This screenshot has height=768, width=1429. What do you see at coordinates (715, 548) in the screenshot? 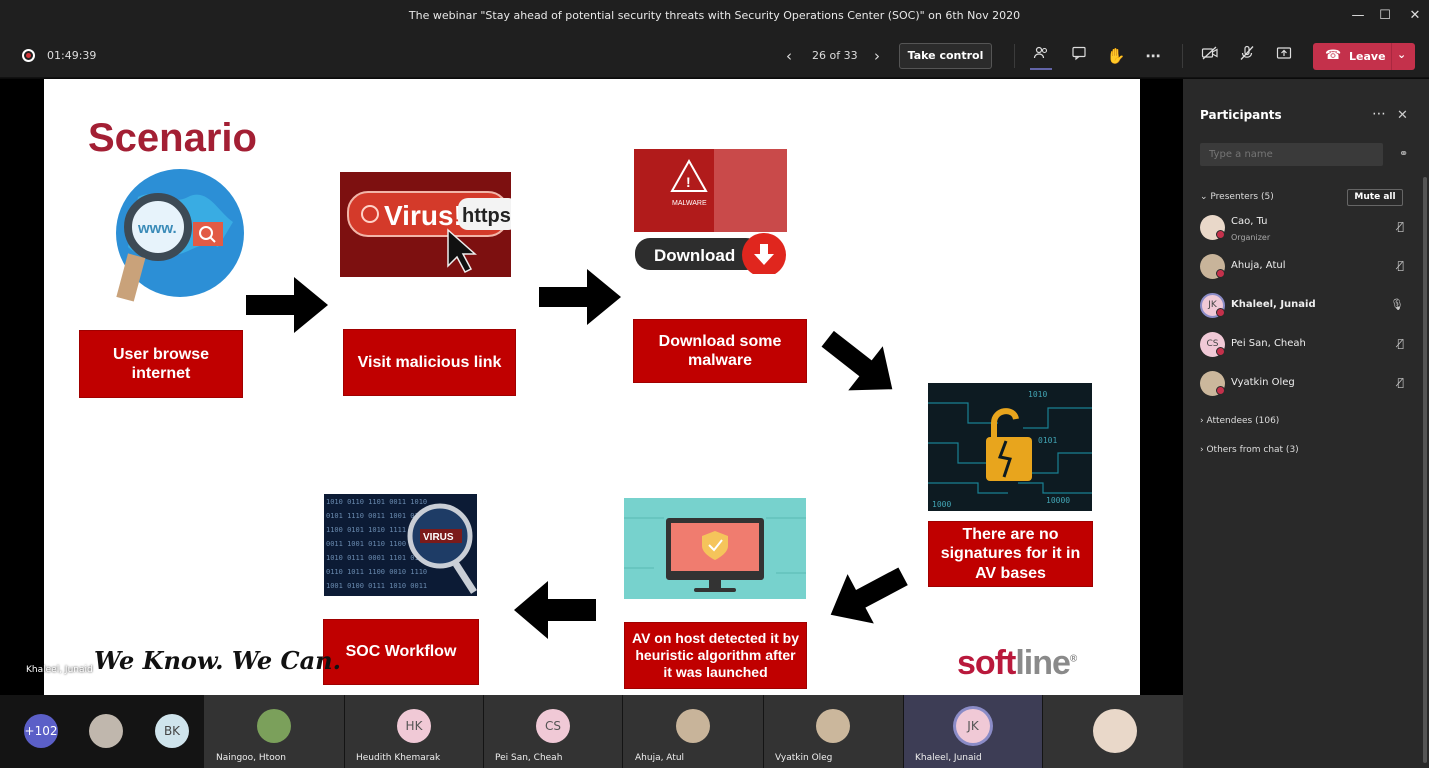
I see `monitor-shield-image` at bounding box center [715, 548].